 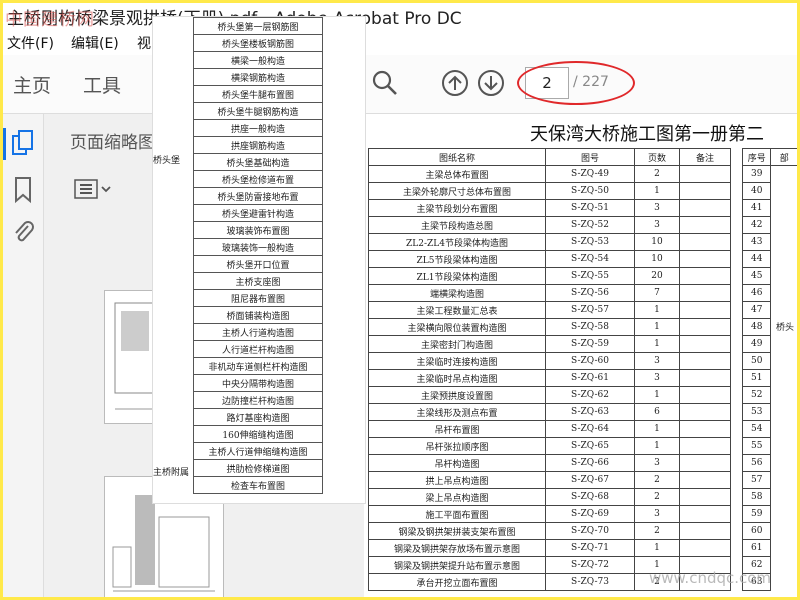 What do you see at coordinates (258, 400) in the screenshot?
I see `list-item: 边防撞栏杆构造图` at bounding box center [258, 400].